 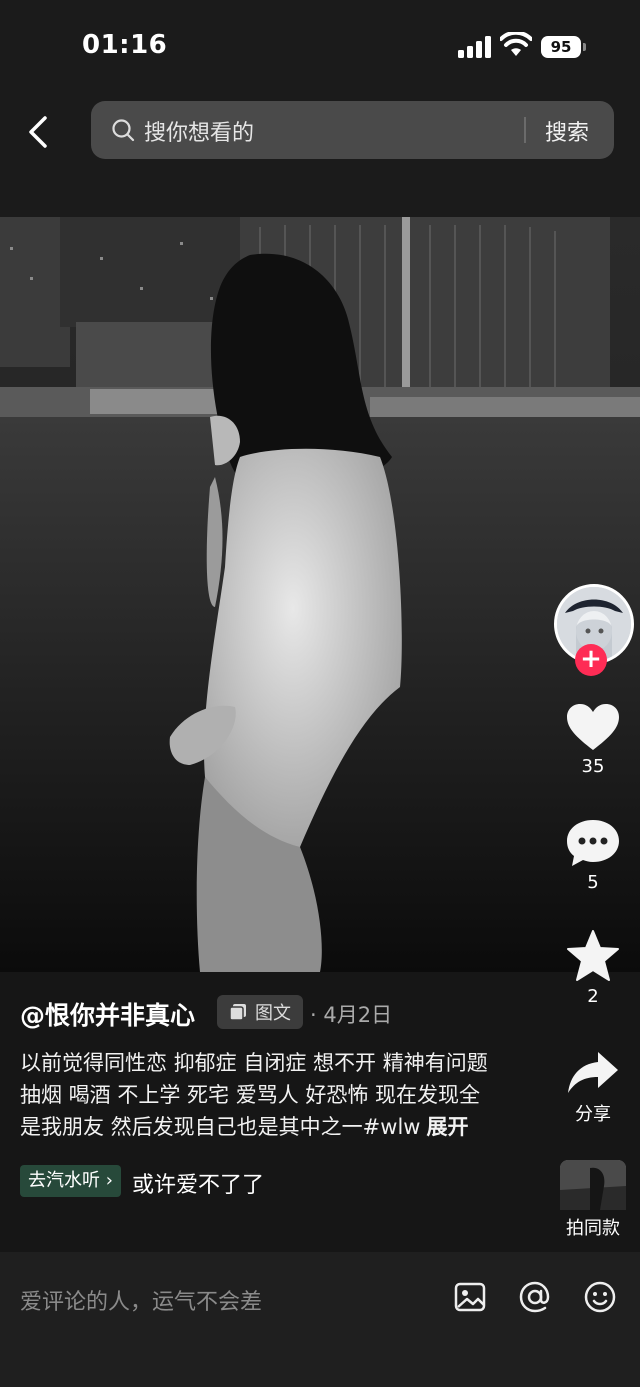 What do you see at coordinates (516, 44) in the screenshot?
I see `wifi-icon` at bounding box center [516, 44].